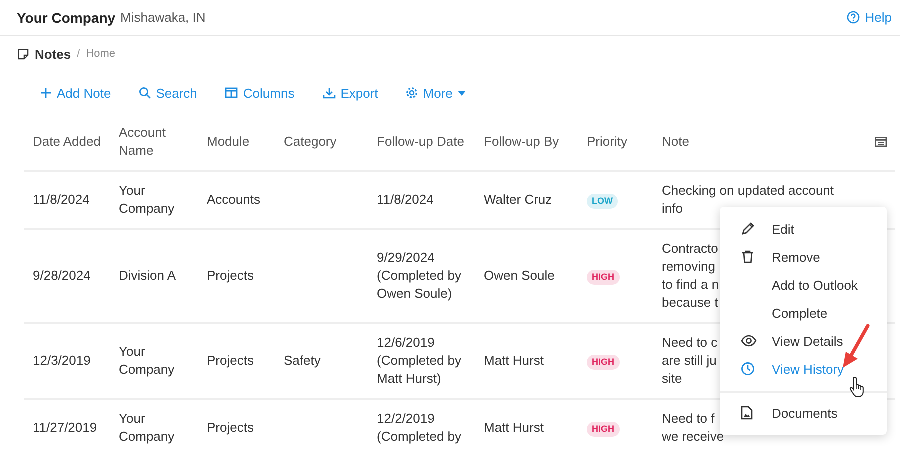 The width and height of the screenshot is (900, 452). Describe the element at coordinates (881, 142) in the screenshot. I see `table-settings-icon` at that location.